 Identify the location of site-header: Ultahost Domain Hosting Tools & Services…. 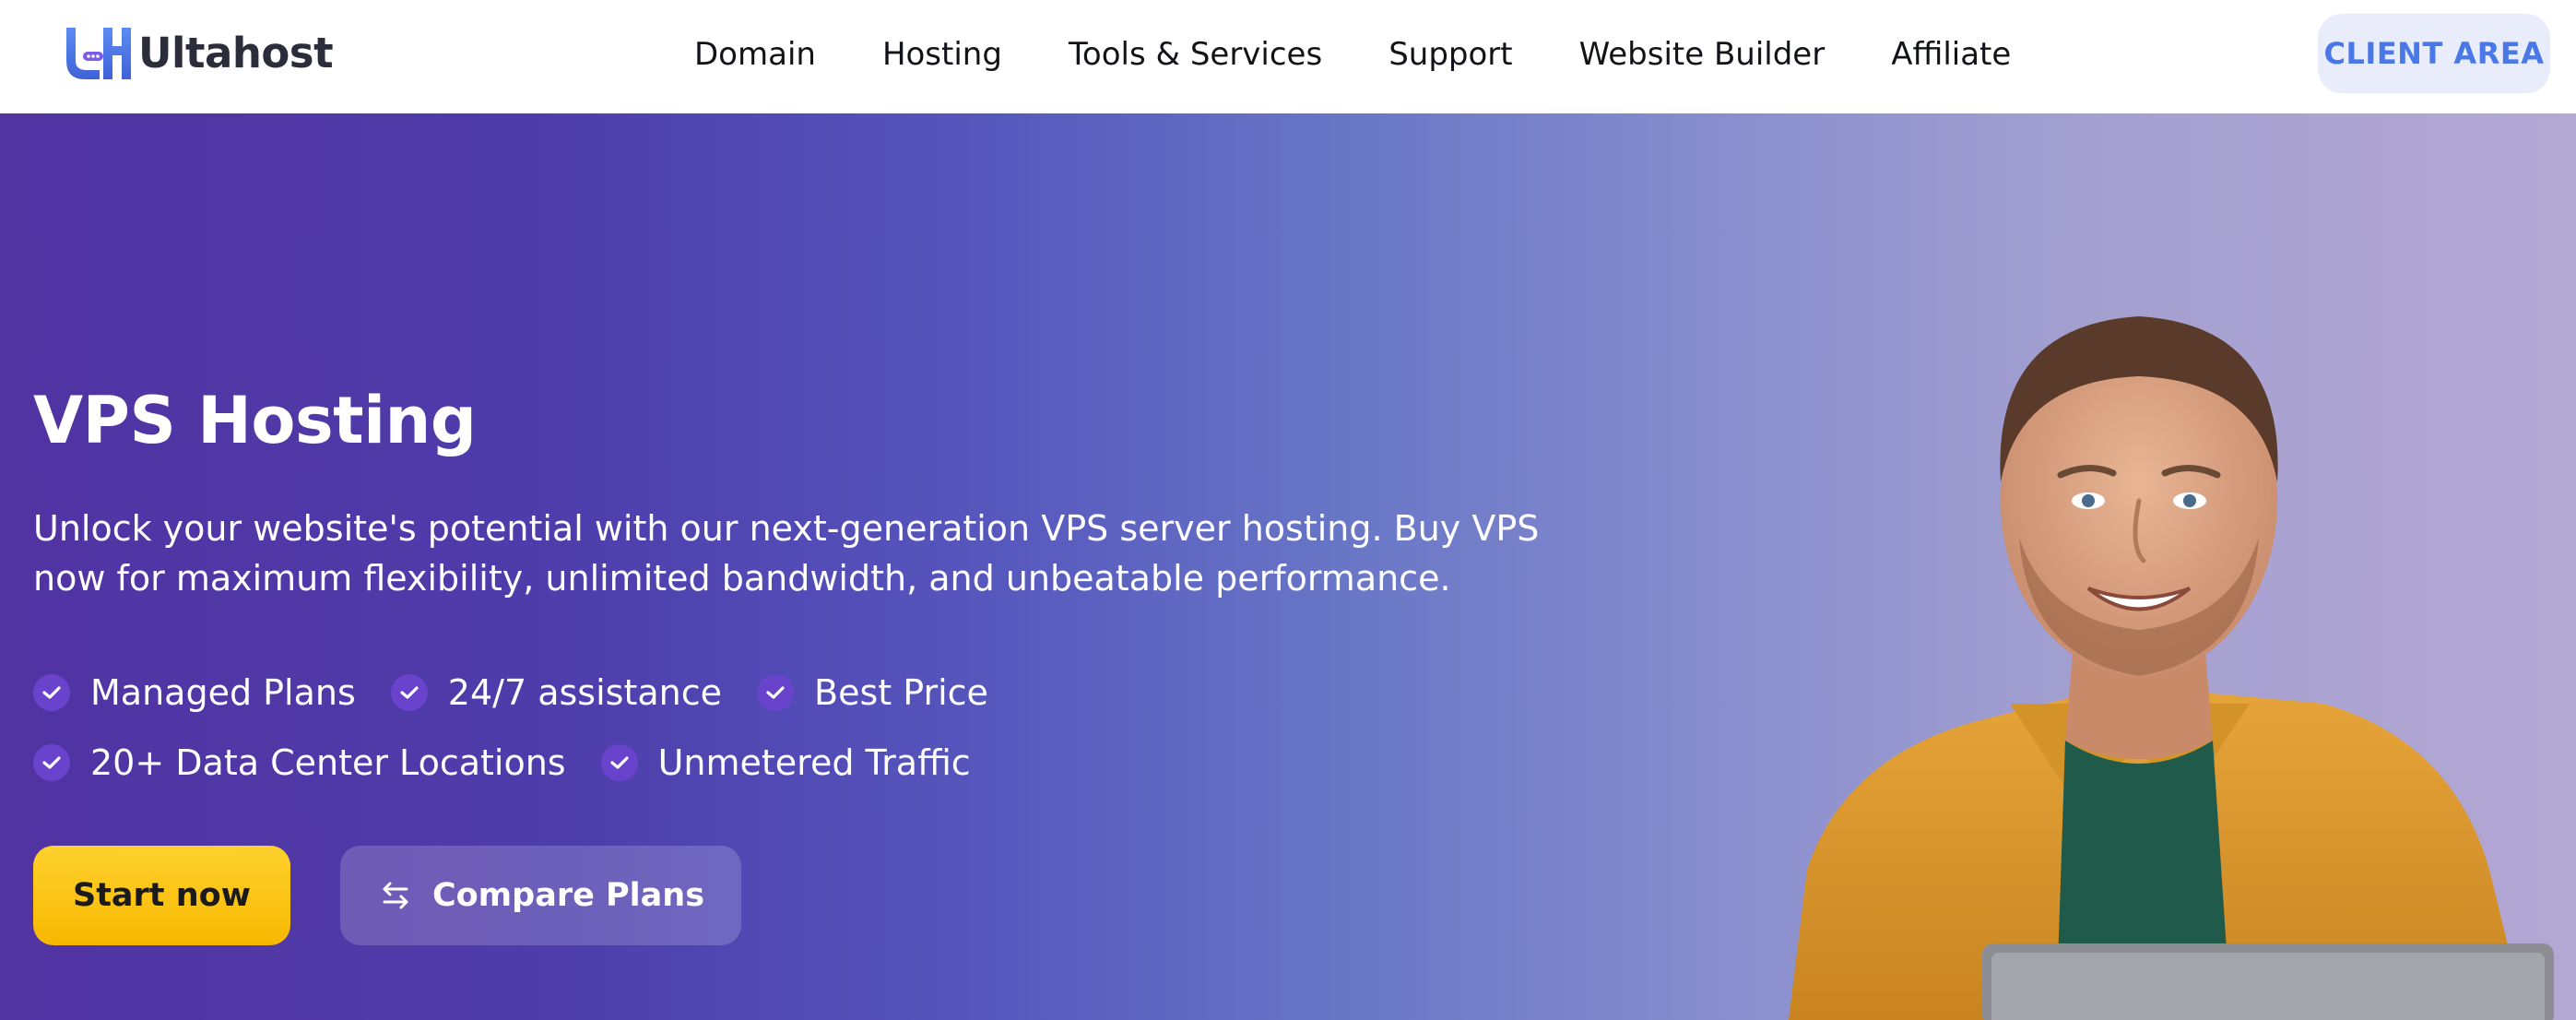
(1288, 56).